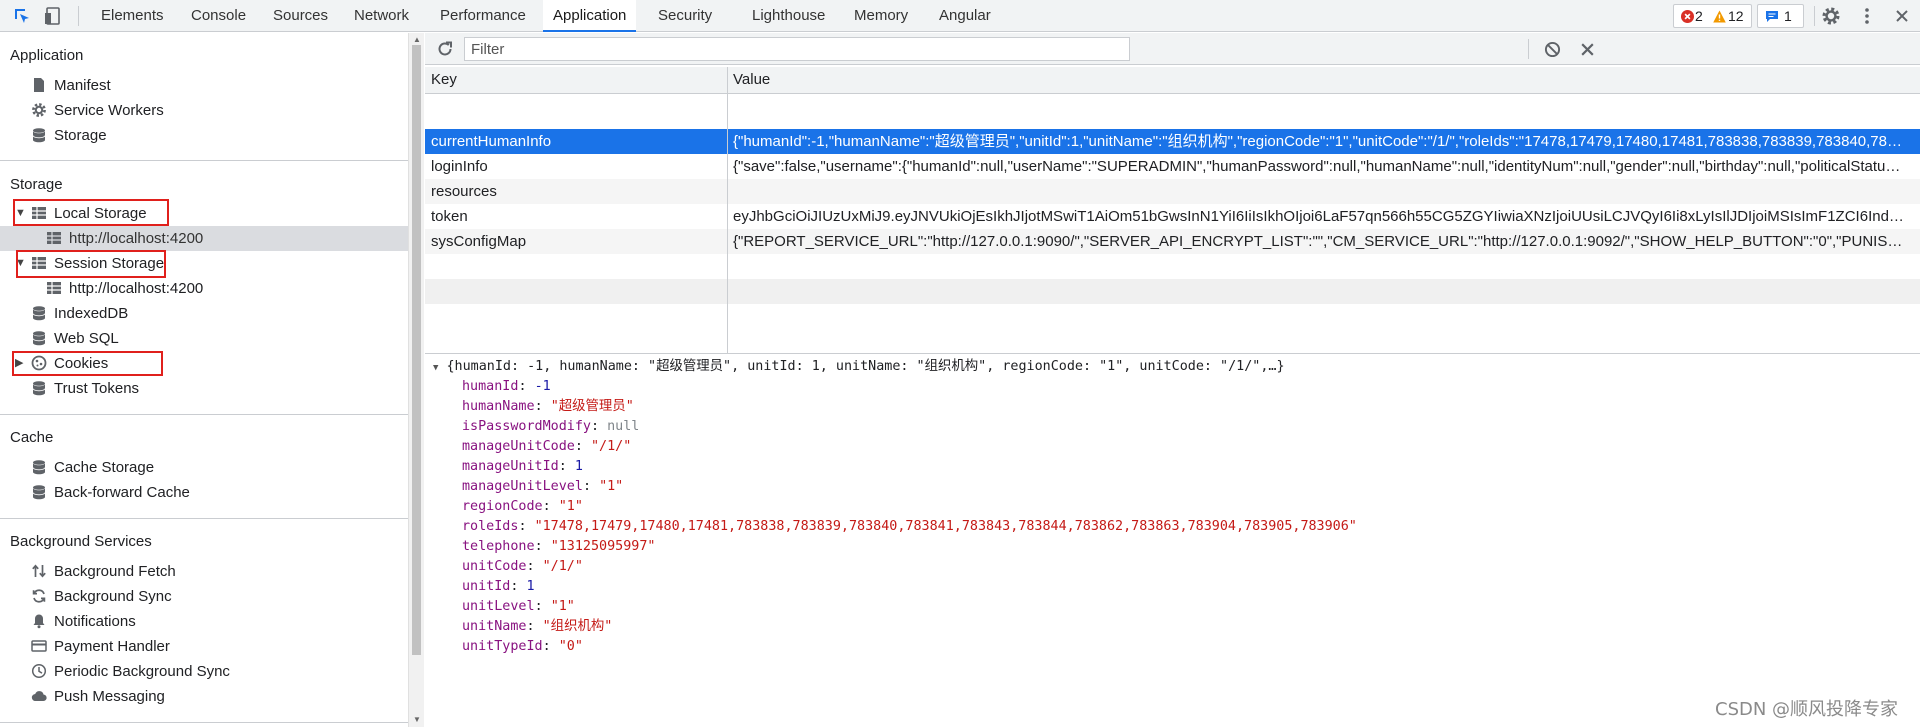  Describe the element at coordinates (416, 350) in the screenshot. I see `scrollbar-thumb` at that location.